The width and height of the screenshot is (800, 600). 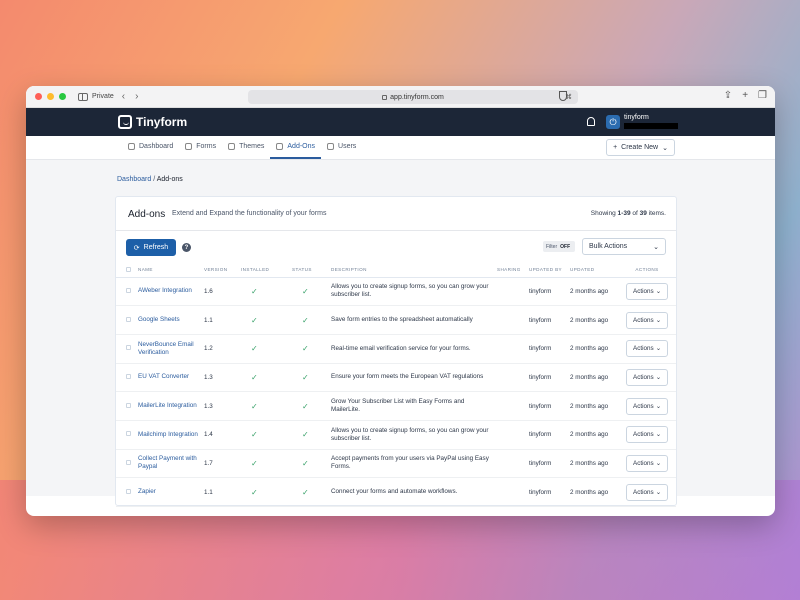 What do you see at coordinates (171, 270) in the screenshot?
I see `col-name: Name` at bounding box center [171, 270].